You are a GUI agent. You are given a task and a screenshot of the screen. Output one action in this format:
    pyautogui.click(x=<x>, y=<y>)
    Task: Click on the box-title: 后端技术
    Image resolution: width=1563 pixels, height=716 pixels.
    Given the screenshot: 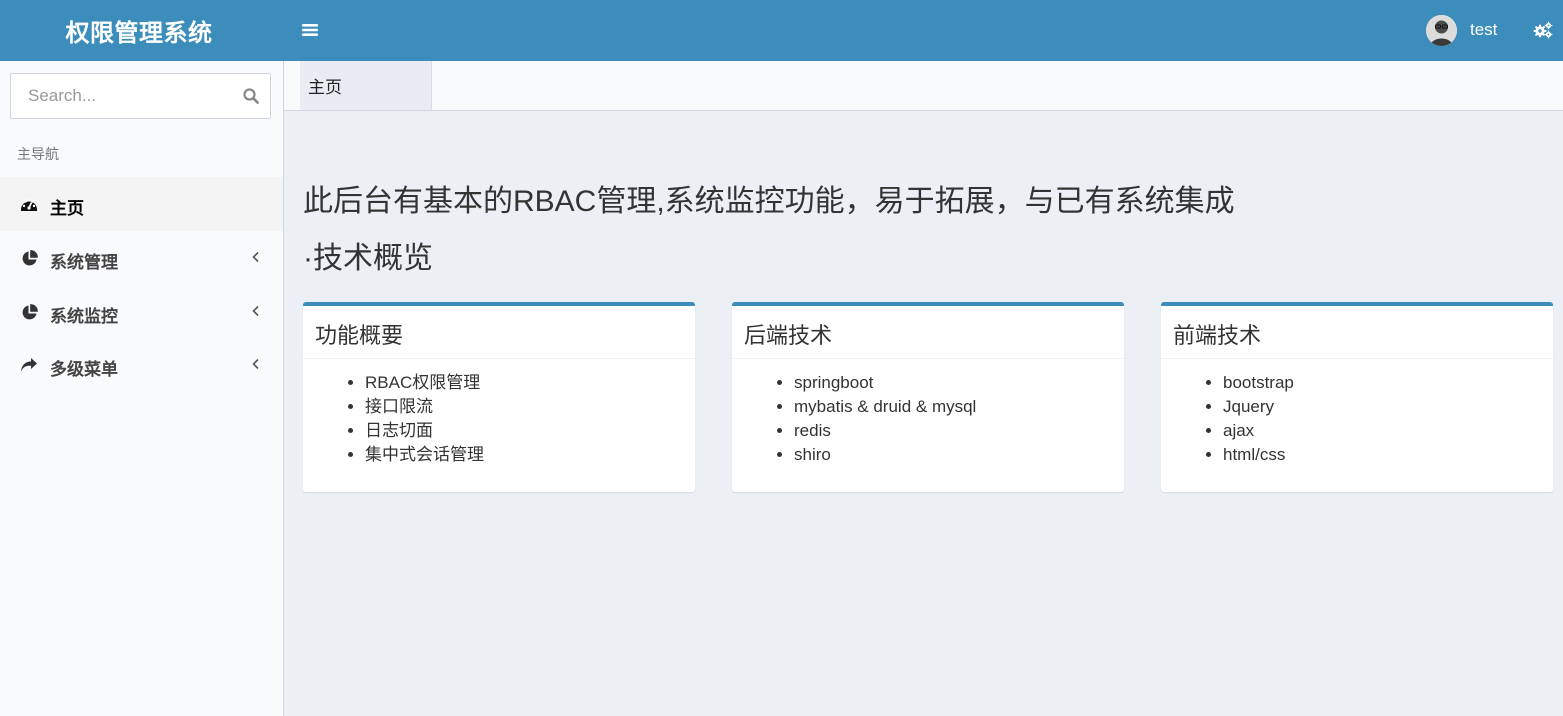 What is the action you would take?
    pyautogui.click(x=928, y=332)
    